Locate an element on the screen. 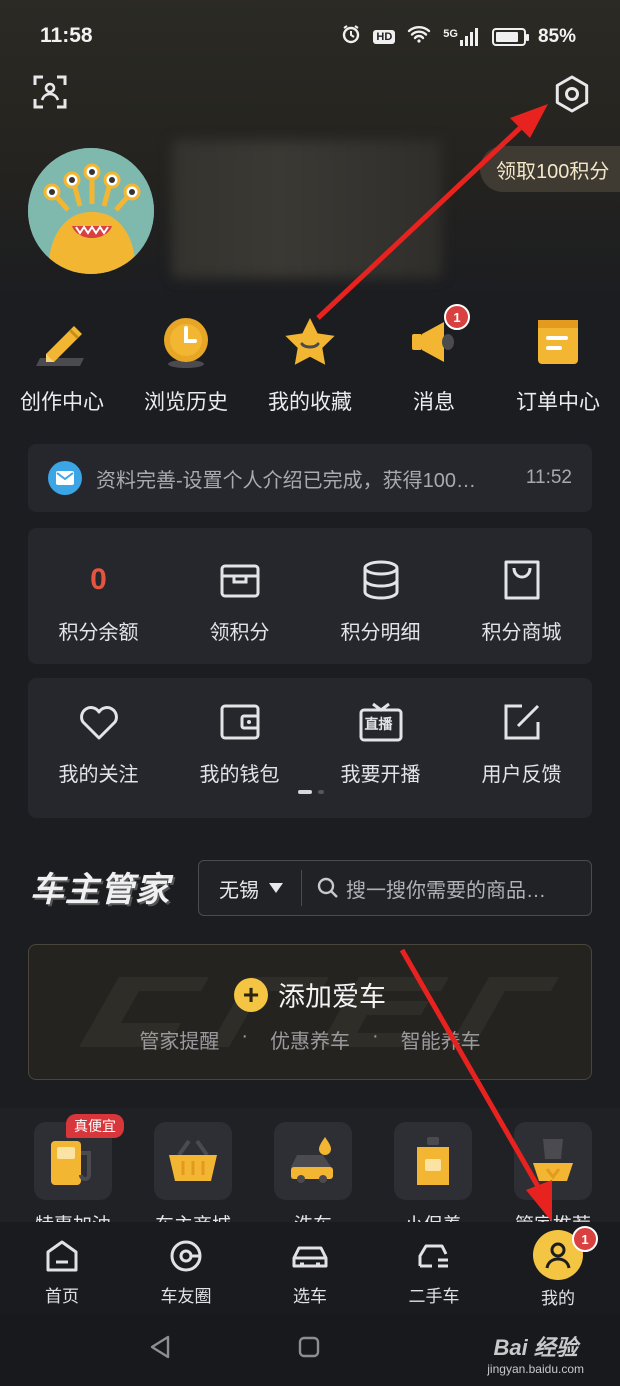 The image size is (620, 1386). quick-actions-row: 创作中心 浏览历史 我的收藏 1 消息 订单中心 is located at coordinates (310, 362).